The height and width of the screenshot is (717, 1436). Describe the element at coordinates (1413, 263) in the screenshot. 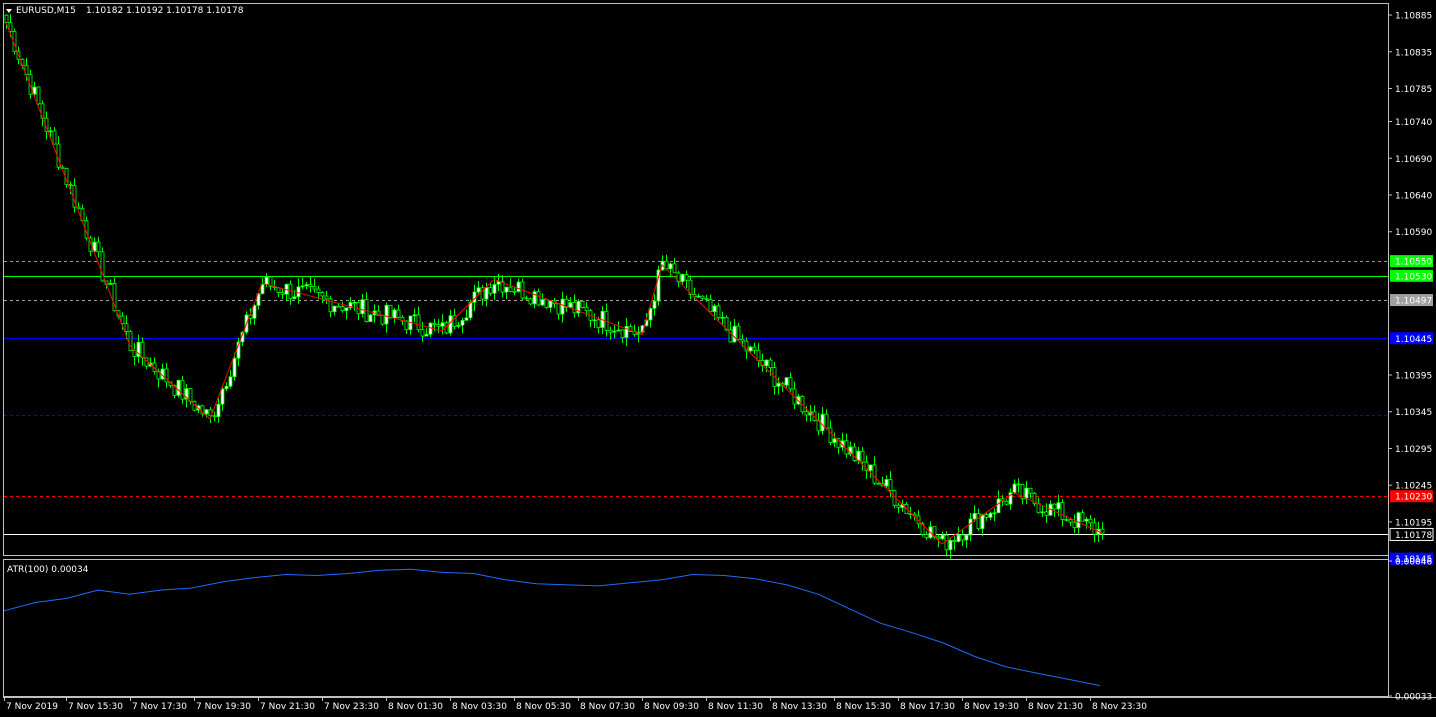

I see `price-tick-label: 1.10550` at that location.